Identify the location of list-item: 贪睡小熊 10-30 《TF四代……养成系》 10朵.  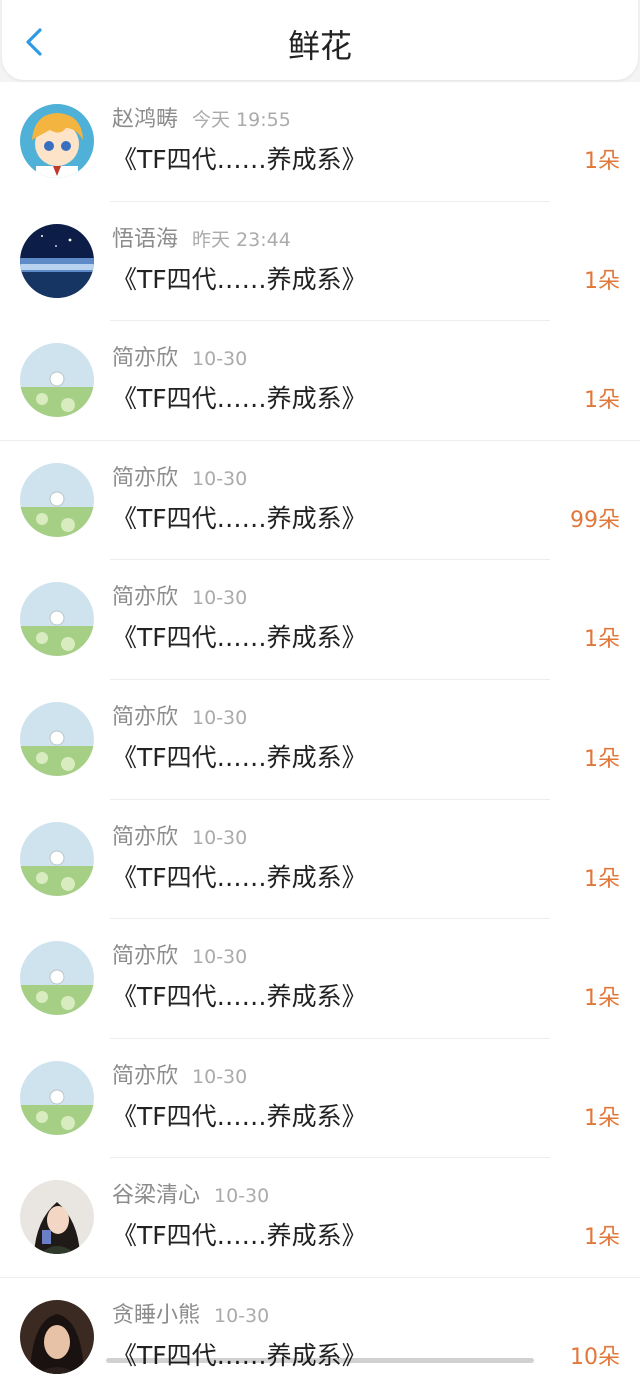
(320, 1338).